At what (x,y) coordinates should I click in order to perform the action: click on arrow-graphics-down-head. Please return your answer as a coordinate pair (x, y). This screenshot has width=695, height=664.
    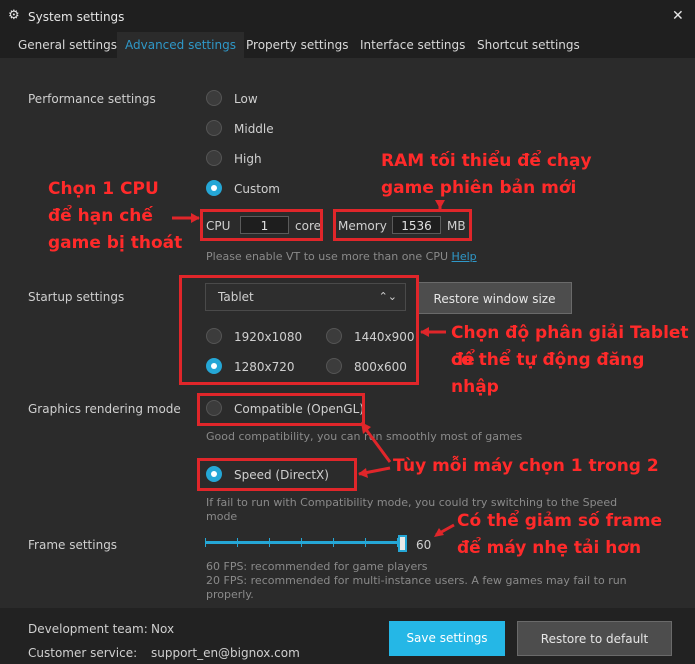
    Looking at the image, I should click on (363, 473).